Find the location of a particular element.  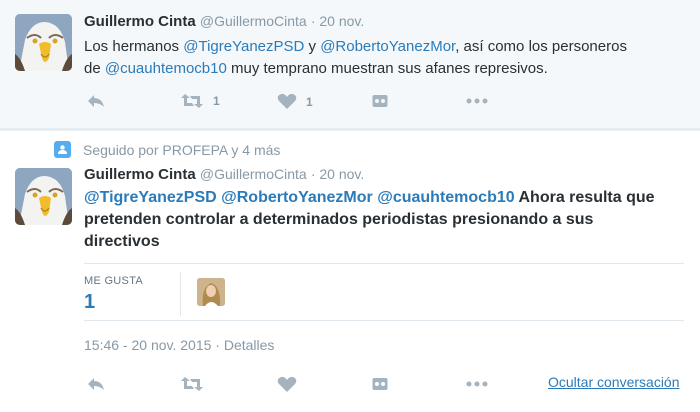

liker-avatar-image is located at coordinates (211, 292).